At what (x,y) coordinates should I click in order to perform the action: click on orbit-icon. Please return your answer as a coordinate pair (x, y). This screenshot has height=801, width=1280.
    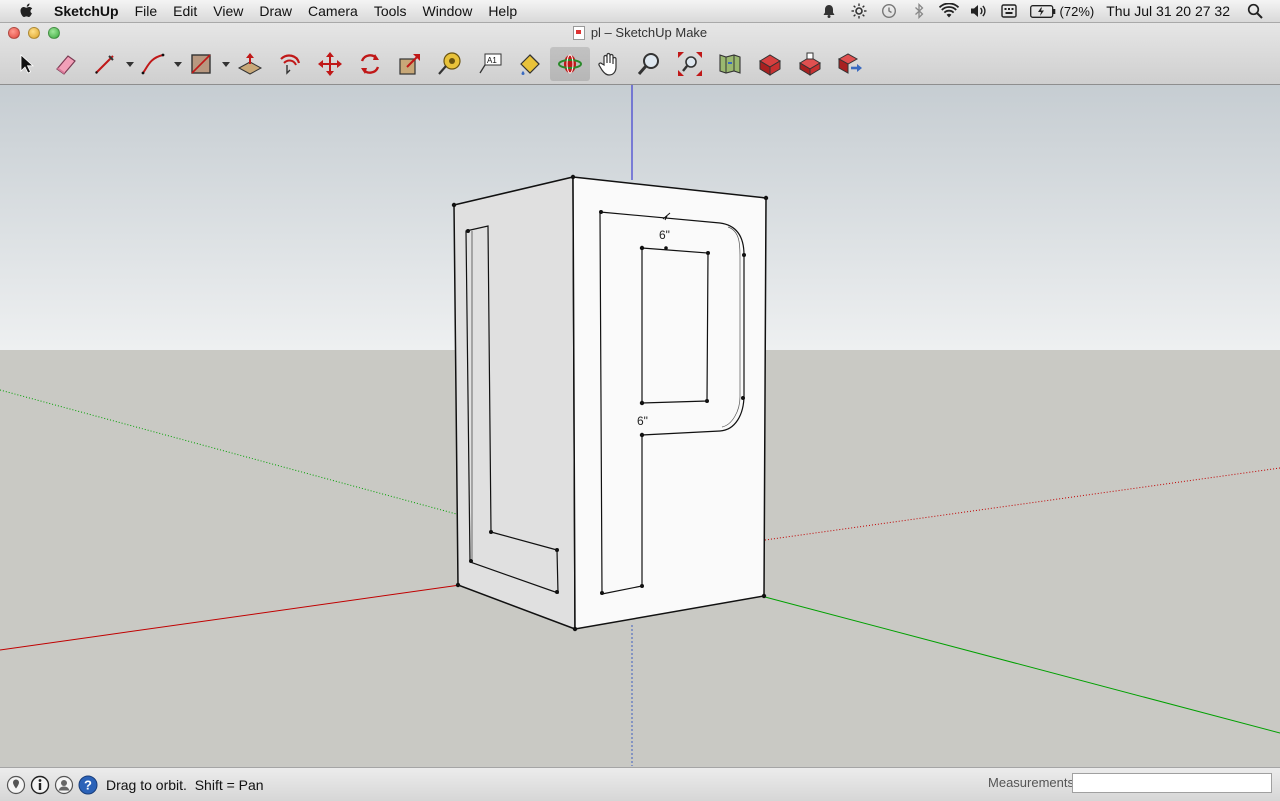
    Looking at the image, I should click on (570, 64).